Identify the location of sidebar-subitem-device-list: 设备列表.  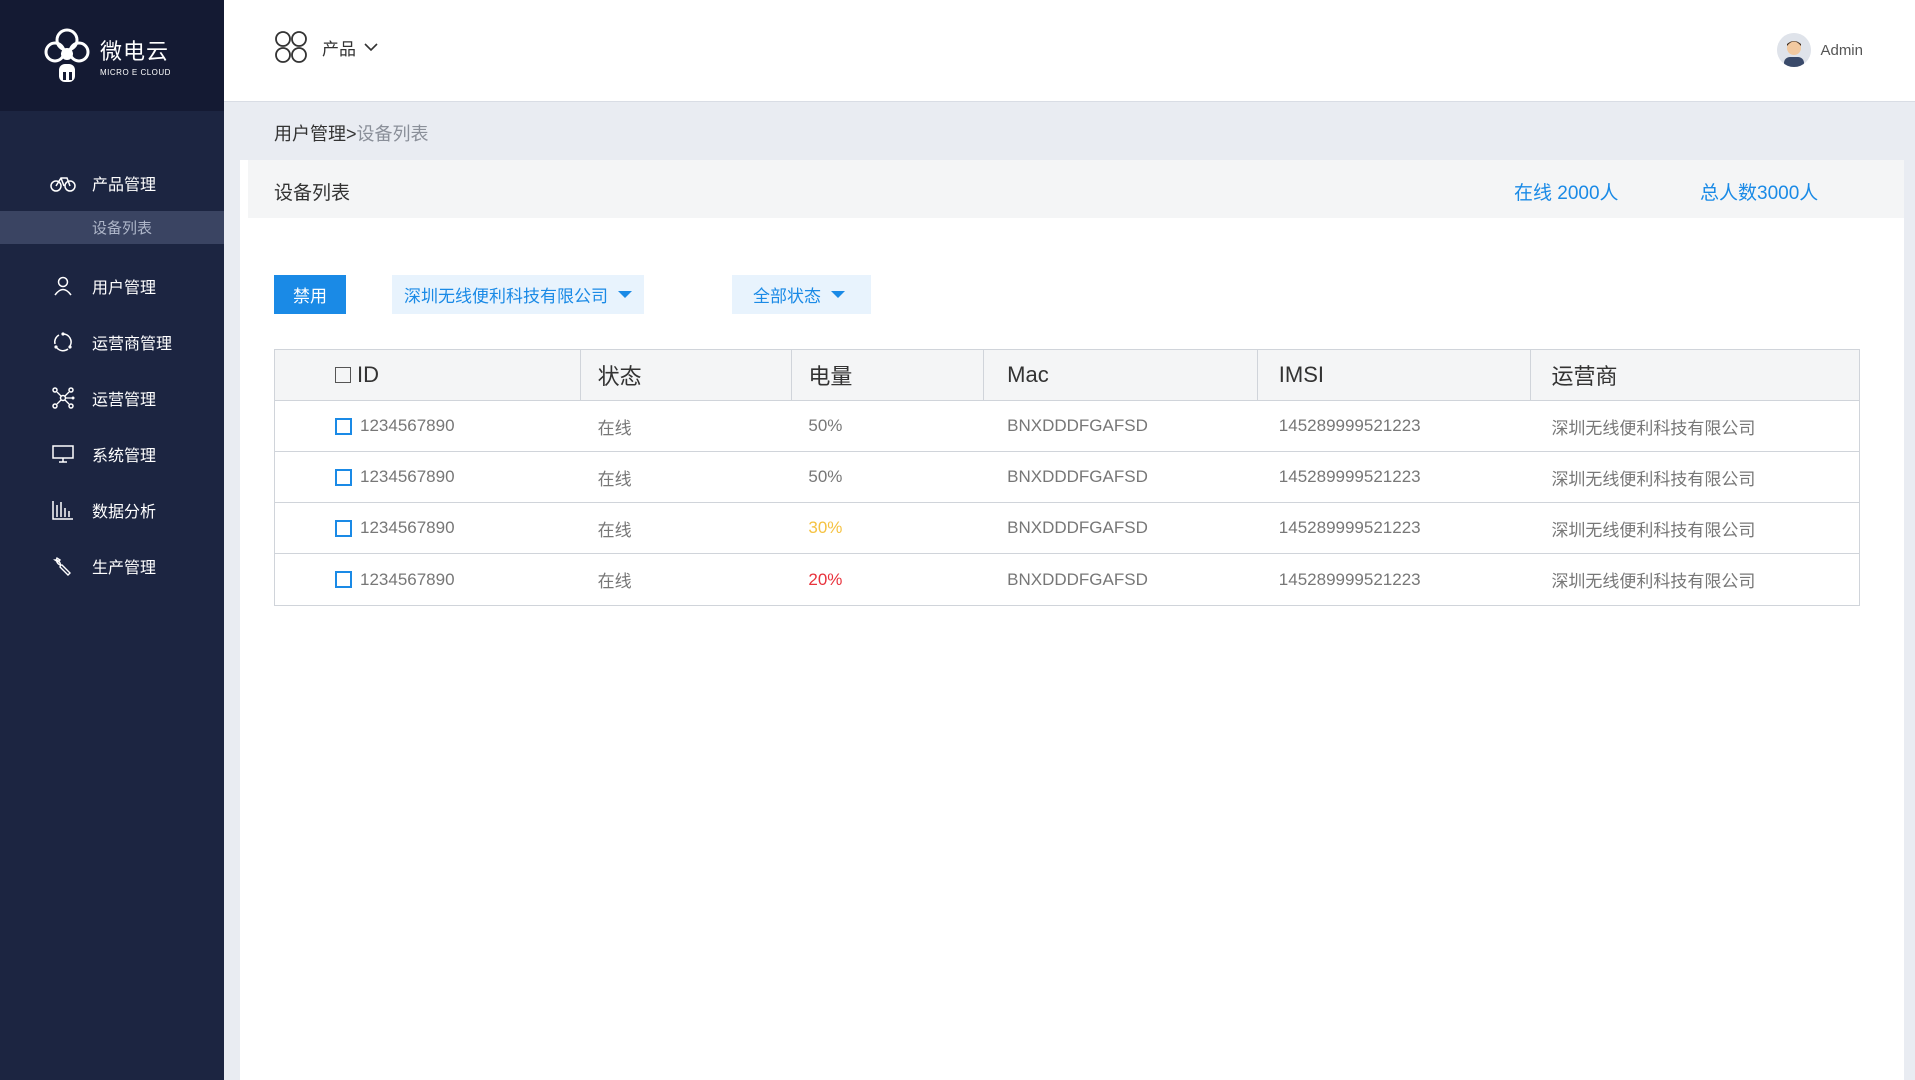
(112, 227).